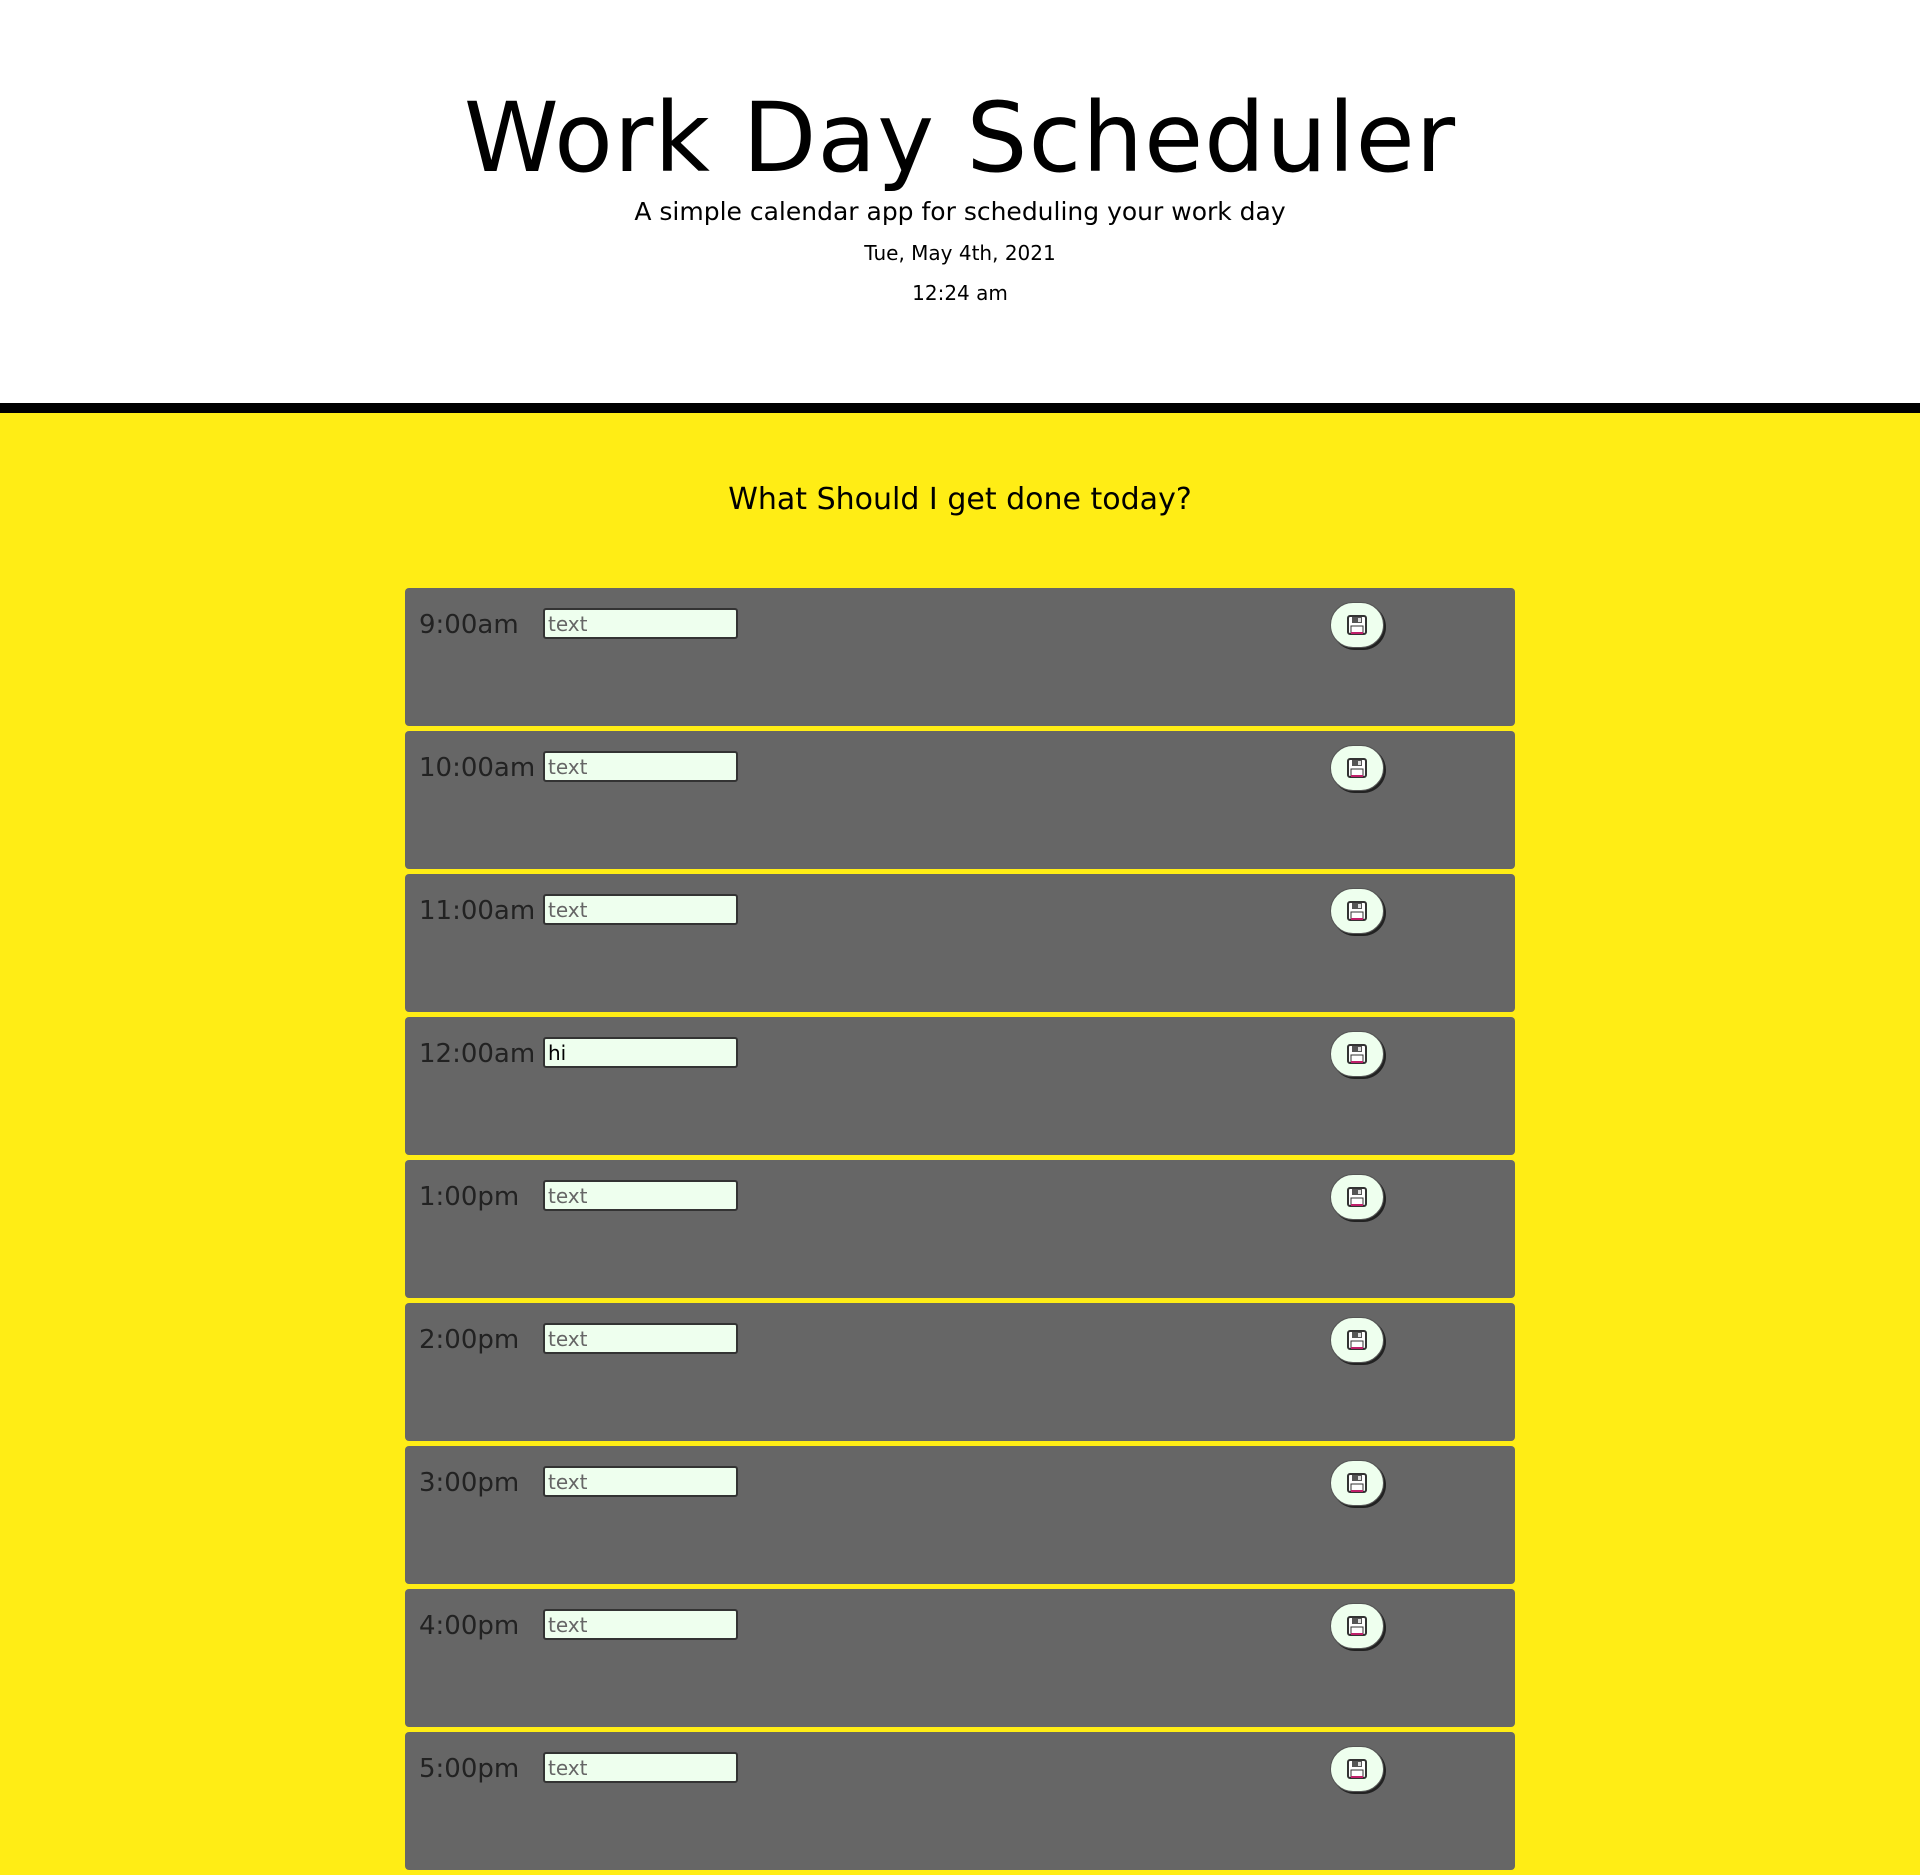  What do you see at coordinates (960, 499) in the screenshot?
I see `schedule-prompt: What Should I get done today?` at bounding box center [960, 499].